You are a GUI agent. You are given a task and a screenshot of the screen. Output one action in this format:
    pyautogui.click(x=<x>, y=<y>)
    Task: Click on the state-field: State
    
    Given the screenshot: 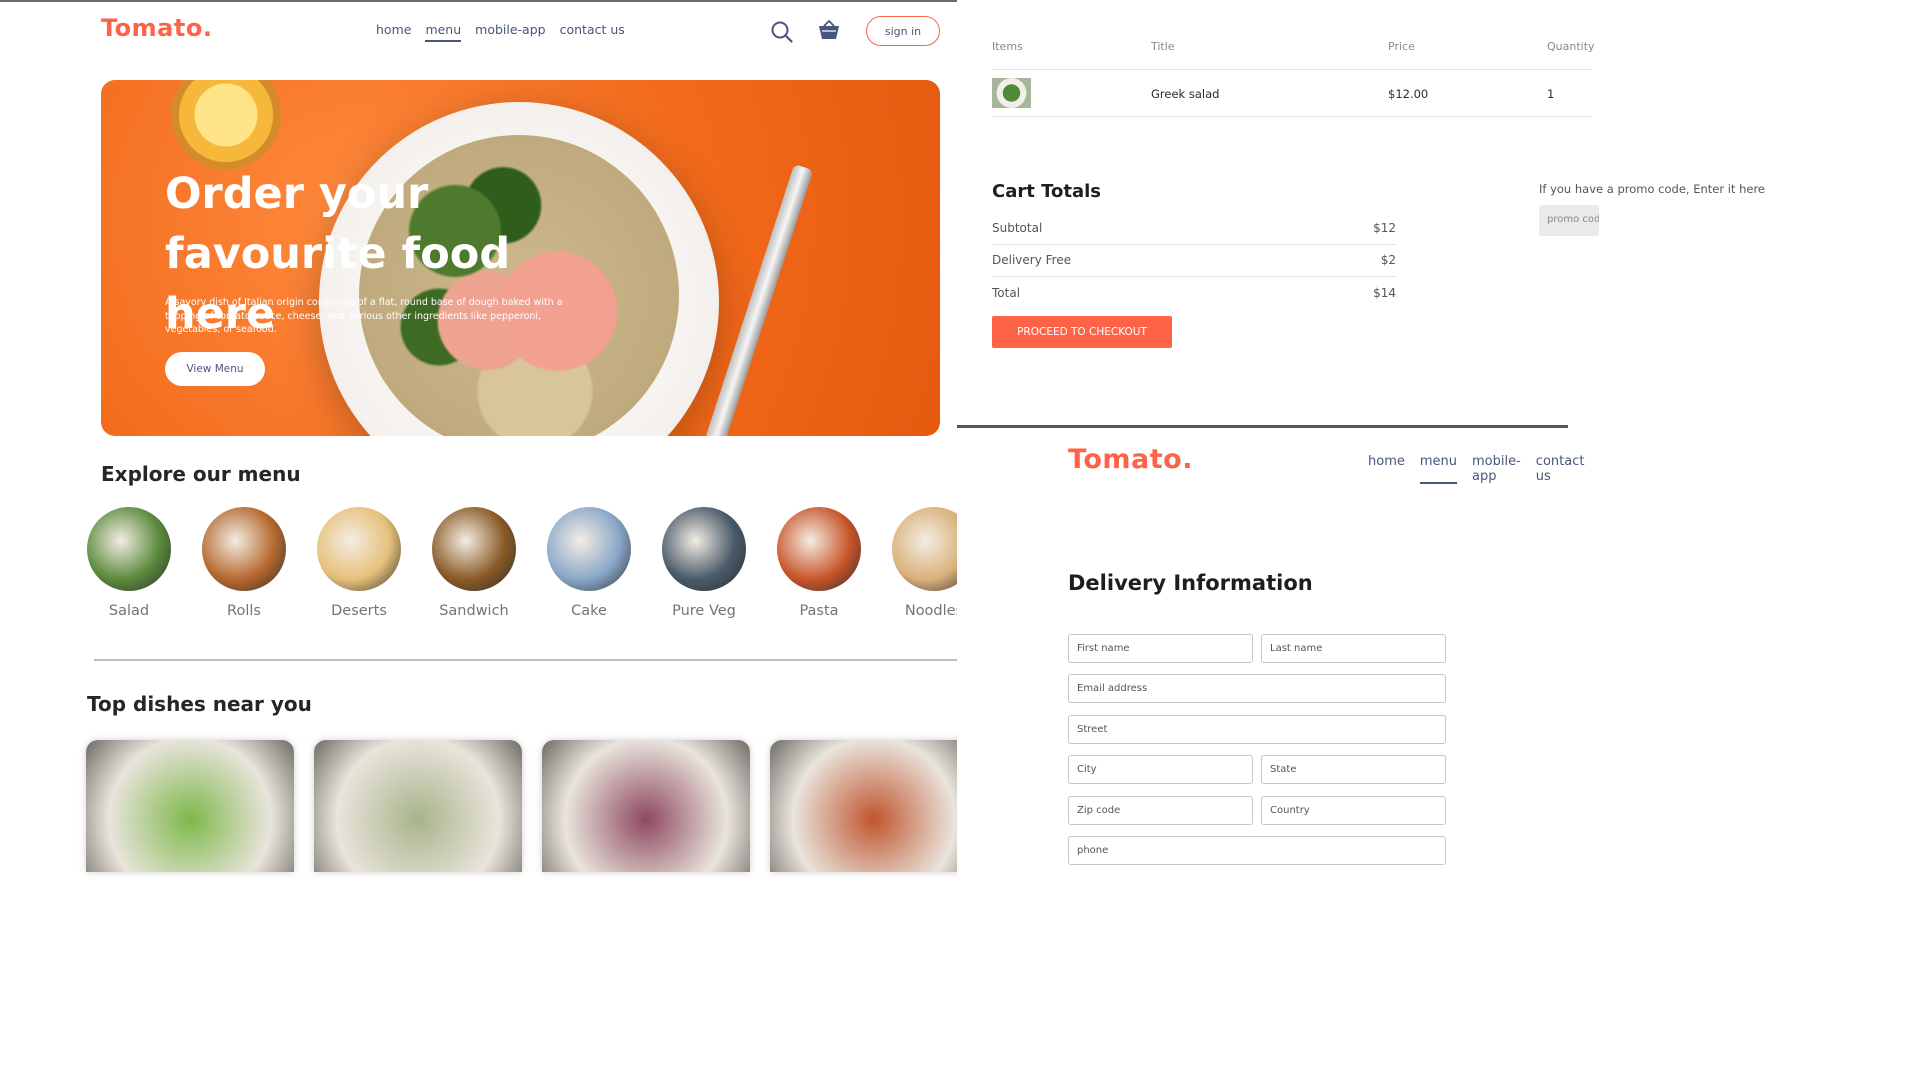 What is the action you would take?
    pyautogui.click(x=1353, y=769)
    